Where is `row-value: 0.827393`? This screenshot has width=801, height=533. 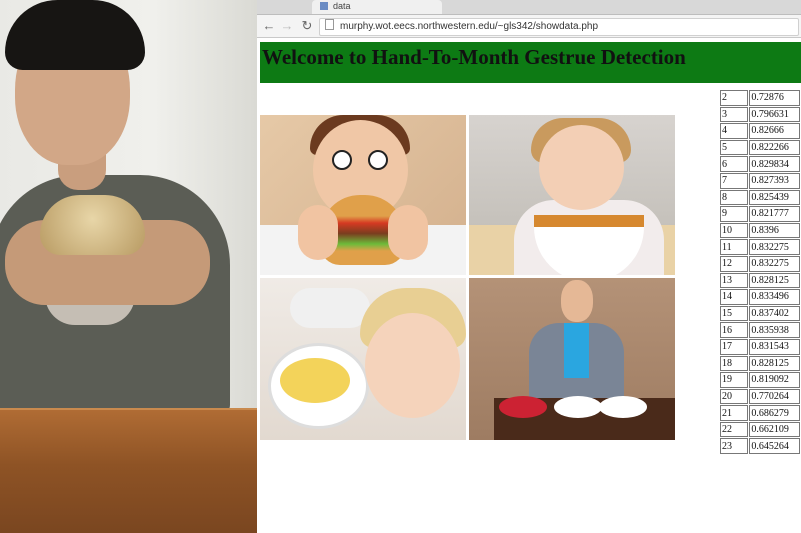 row-value: 0.827393 is located at coordinates (774, 180).